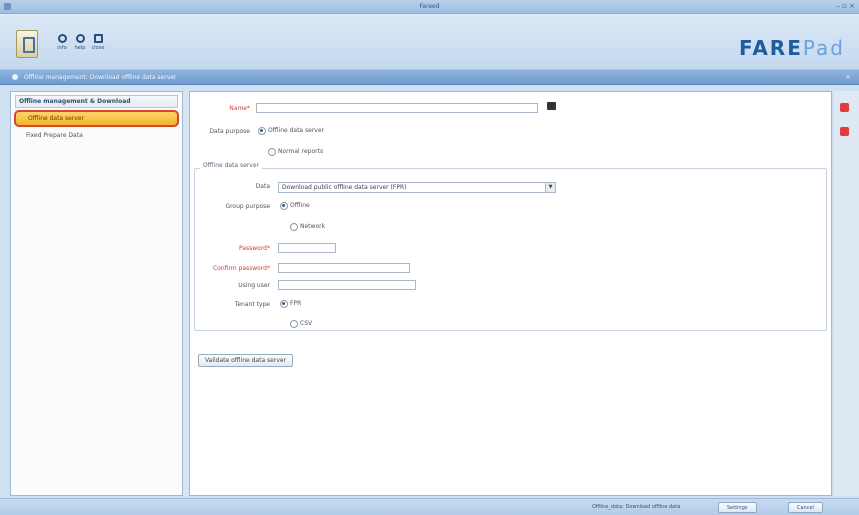 The width and height of the screenshot is (859, 515). I want to click on window-title: Fareed, so click(429, 6).